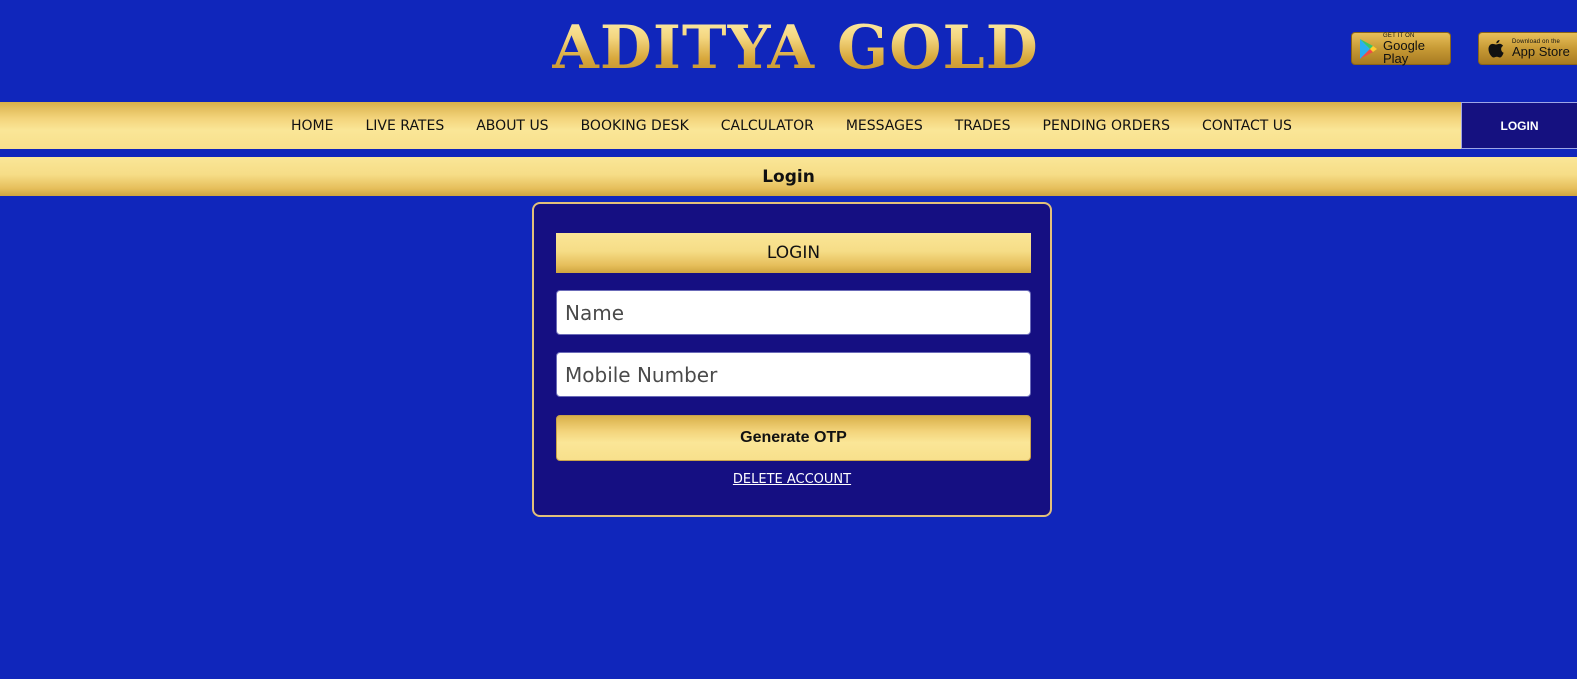  Describe the element at coordinates (793, 438) in the screenshot. I see `generate-otp-button: Generate OTP` at that location.